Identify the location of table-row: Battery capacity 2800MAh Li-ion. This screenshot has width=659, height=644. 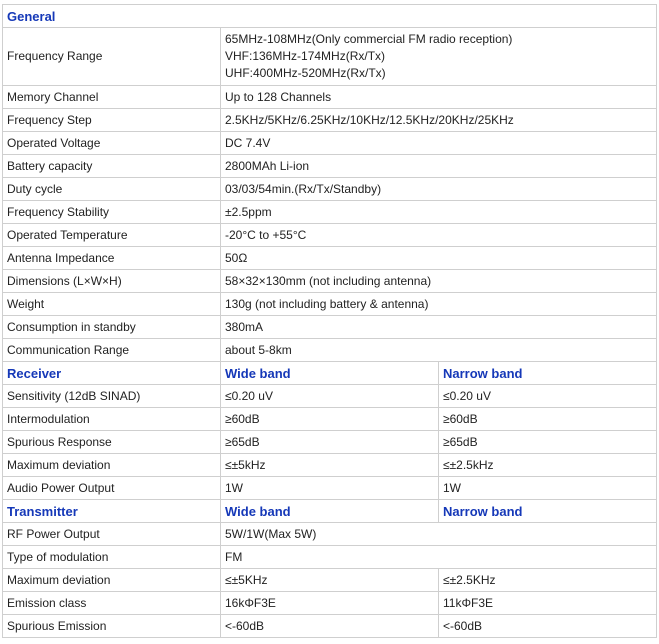
(329, 166).